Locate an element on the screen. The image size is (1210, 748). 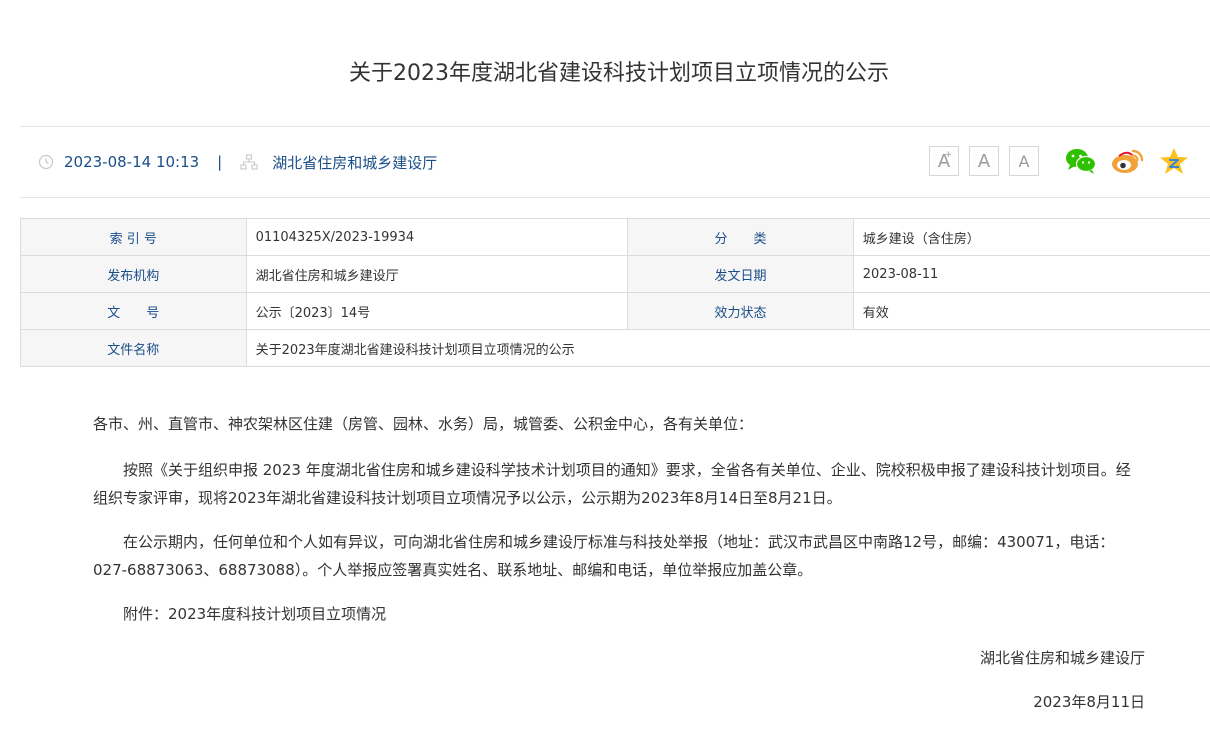
org-structure-icon is located at coordinates (249, 162).